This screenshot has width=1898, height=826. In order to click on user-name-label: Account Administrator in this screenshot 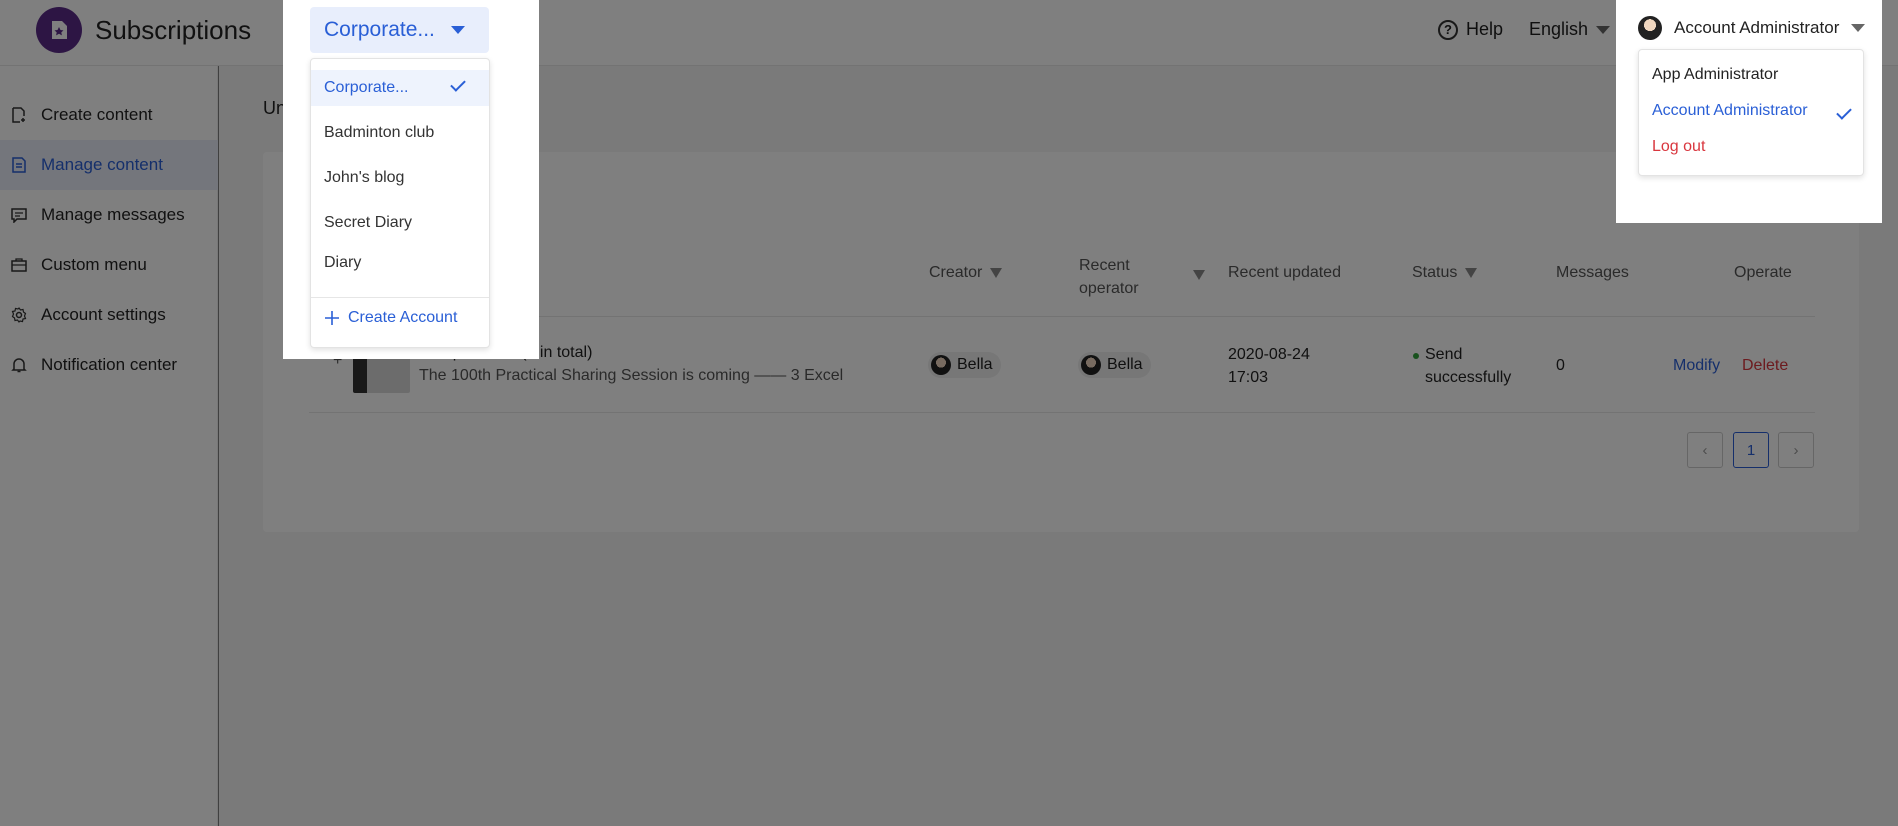, I will do `click(1757, 27)`.